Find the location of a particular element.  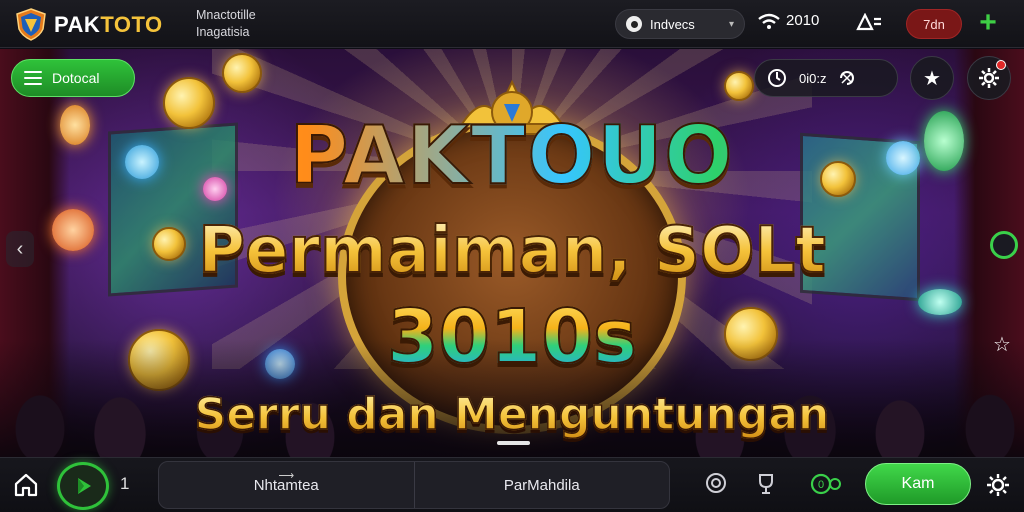

chip-button is located at coordinates (716, 485).